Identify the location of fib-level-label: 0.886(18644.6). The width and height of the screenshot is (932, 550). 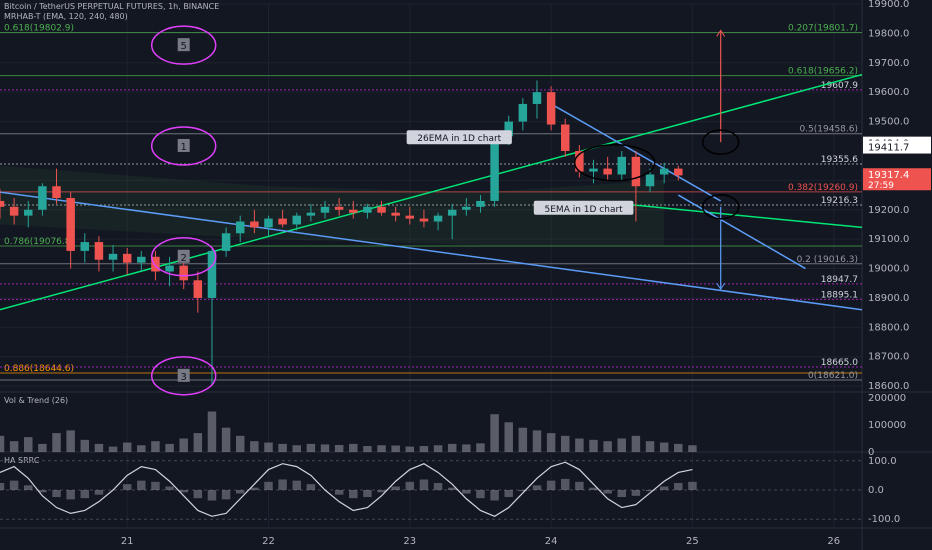
(39, 369).